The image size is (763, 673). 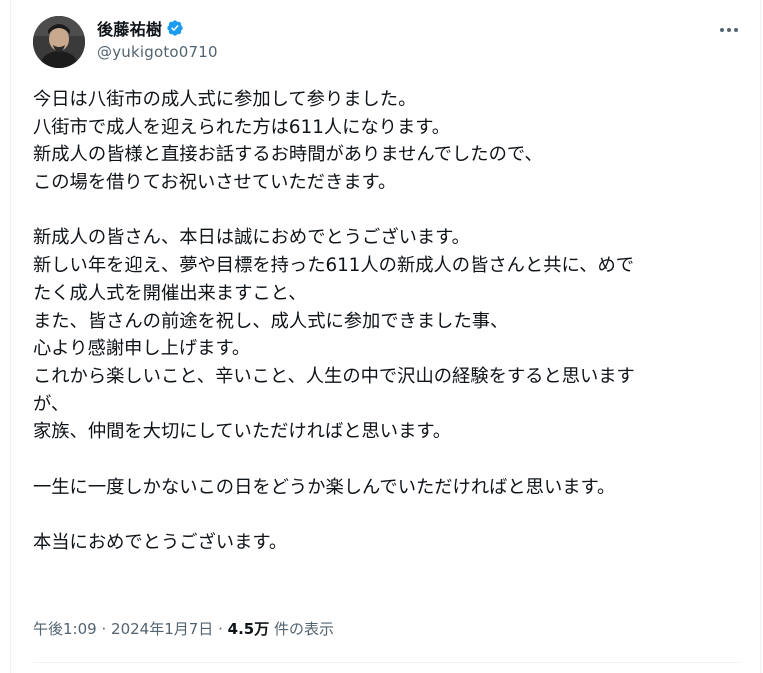 What do you see at coordinates (288, 155) in the screenshot?
I see `tweet-text-line: 新成人の皆様と直接お話するお時間がありませんでしたので、` at bounding box center [288, 155].